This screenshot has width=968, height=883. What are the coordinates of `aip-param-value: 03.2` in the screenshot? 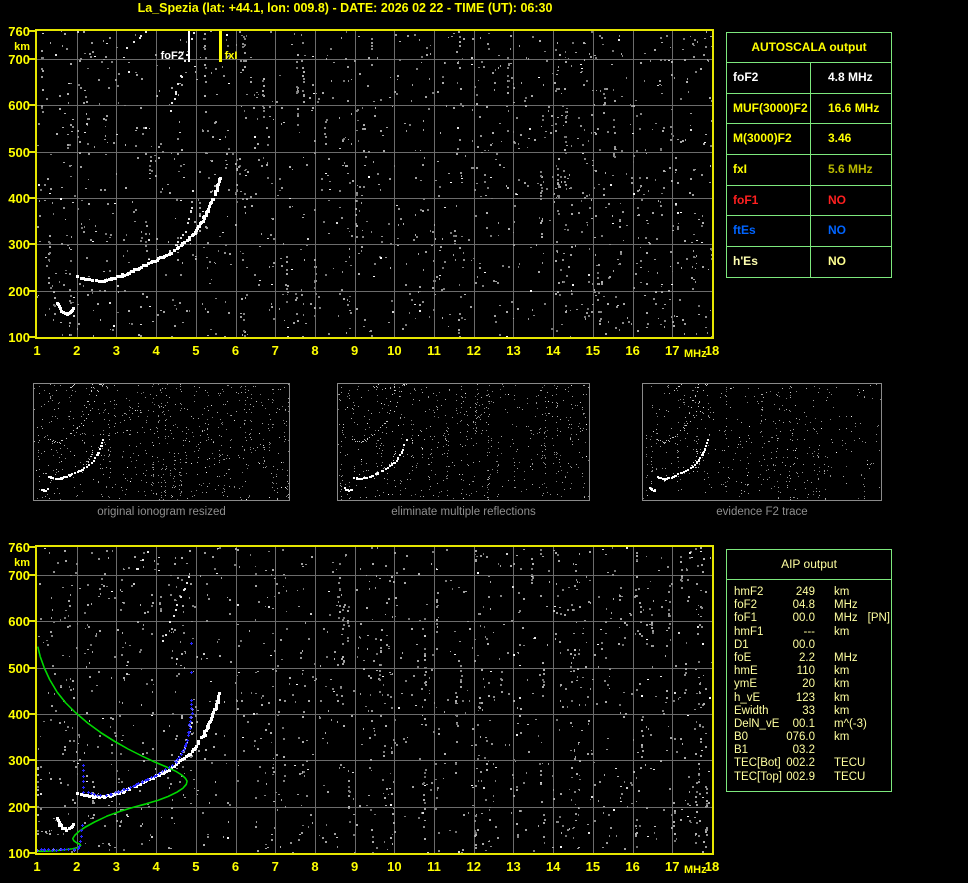 It's located at (803, 750).